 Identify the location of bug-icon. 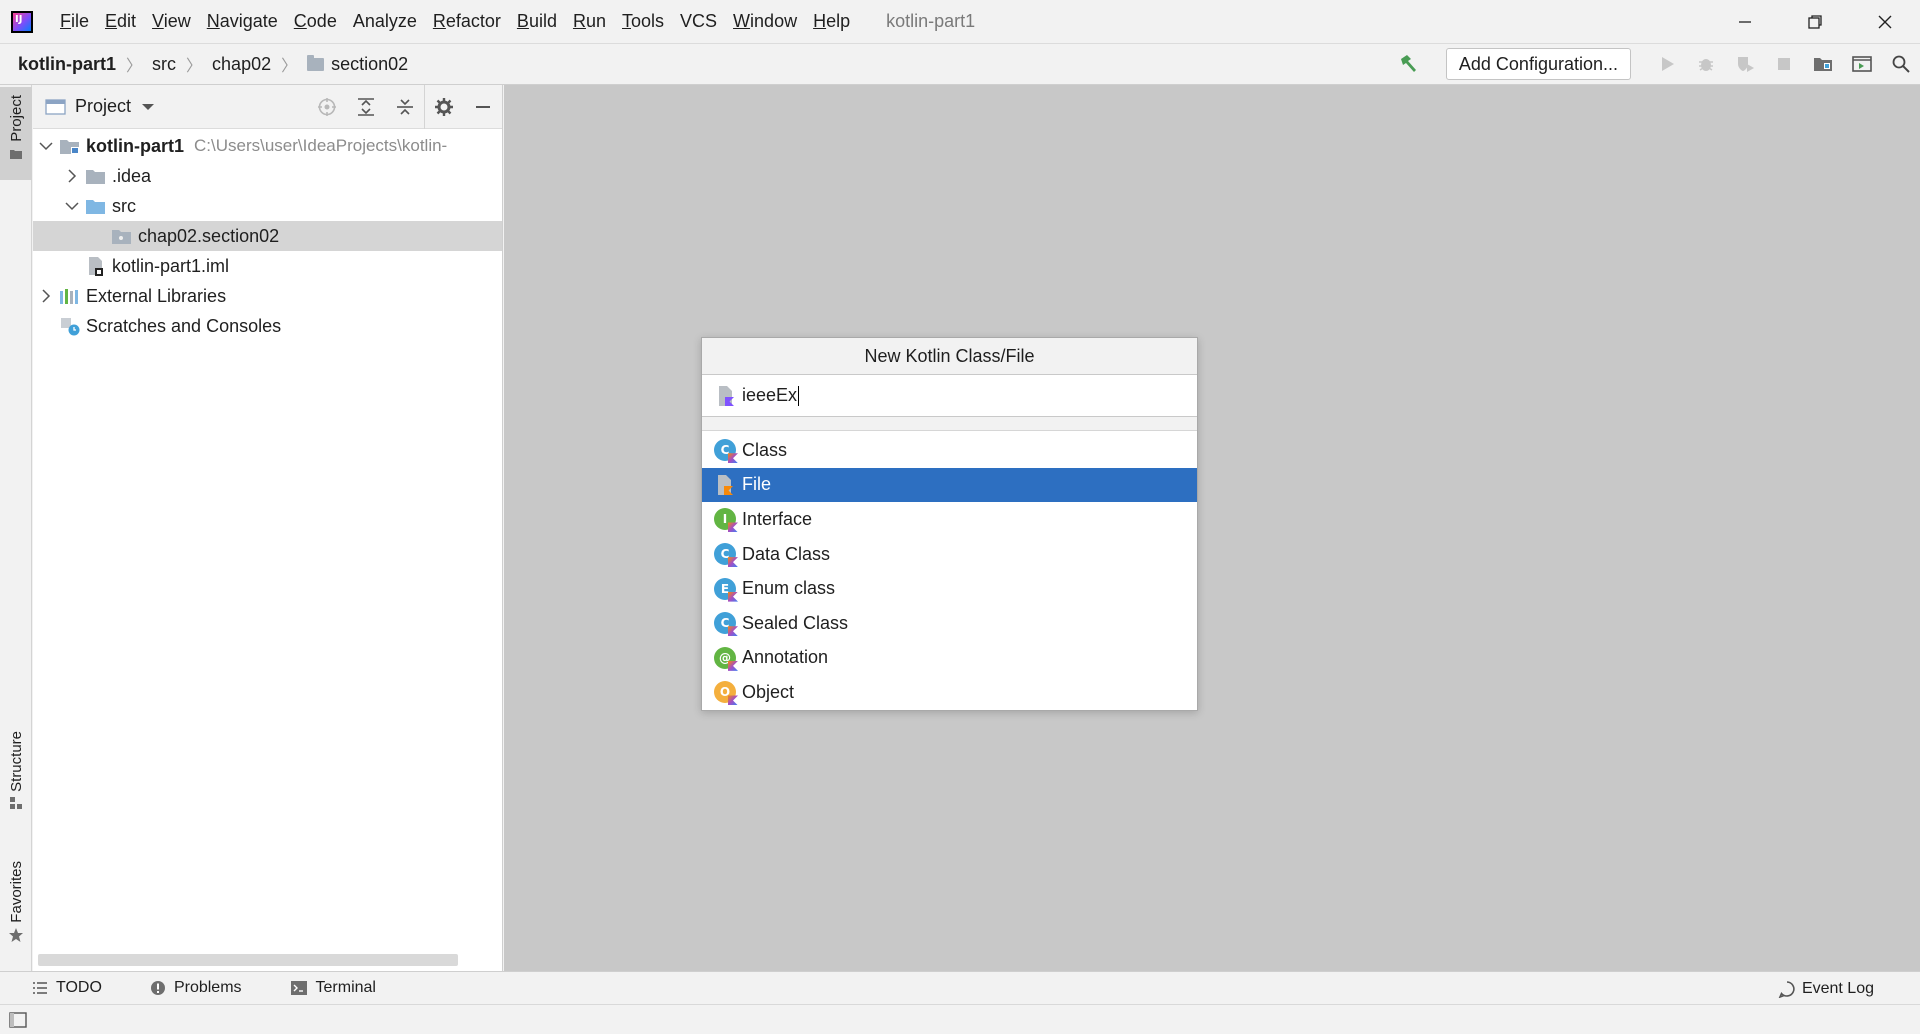
(1705, 65).